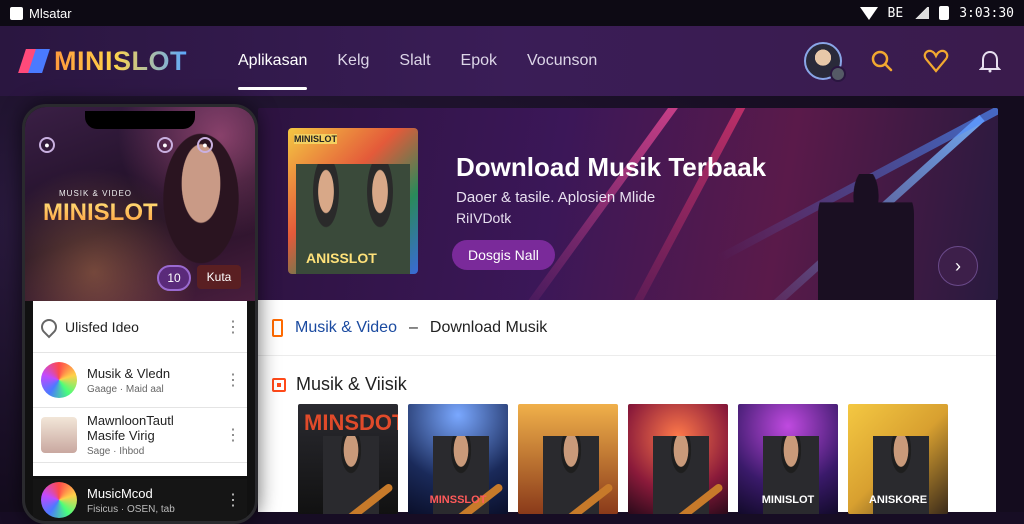  Describe the element at coordinates (16, 13) in the screenshot. I see `app-logo-icon` at that location.